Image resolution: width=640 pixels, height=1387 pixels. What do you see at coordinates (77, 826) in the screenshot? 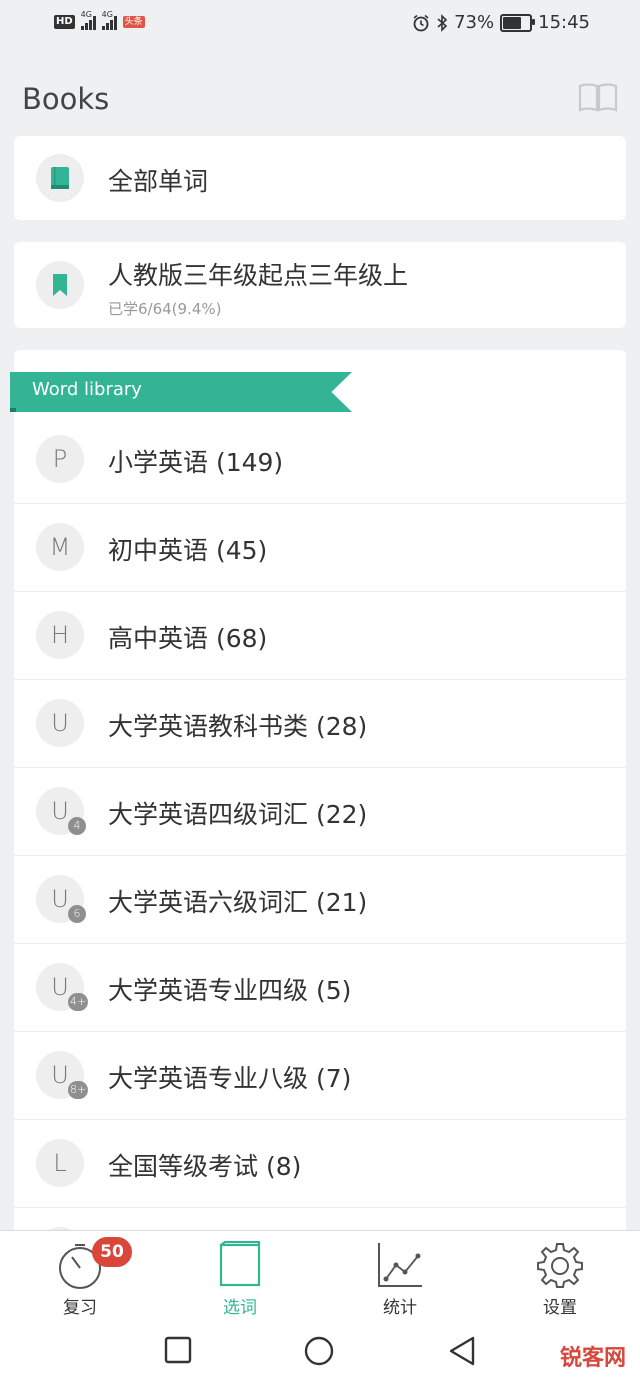
I see `library-item-level-badge: 4` at bounding box center [77, 826].